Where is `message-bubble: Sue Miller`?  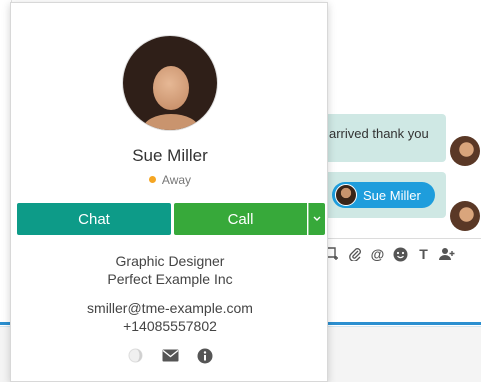 message-bubble: Sue Miller is located at coordinates (382, 195).